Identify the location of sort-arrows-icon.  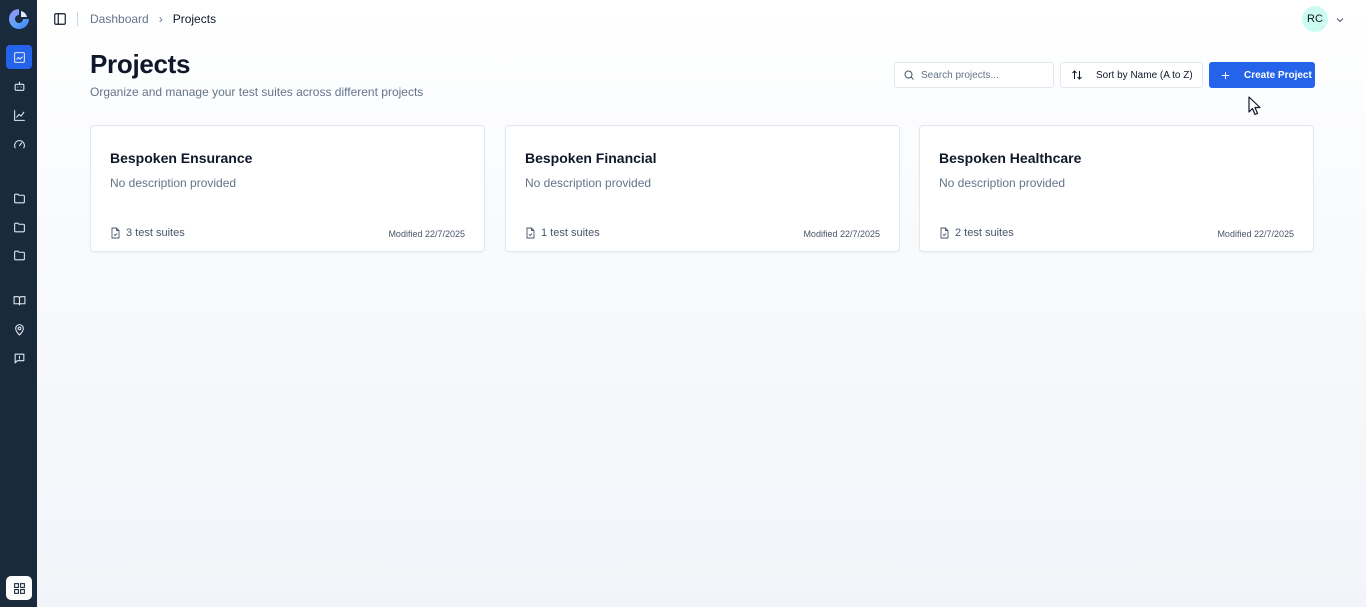
(1077, 75).